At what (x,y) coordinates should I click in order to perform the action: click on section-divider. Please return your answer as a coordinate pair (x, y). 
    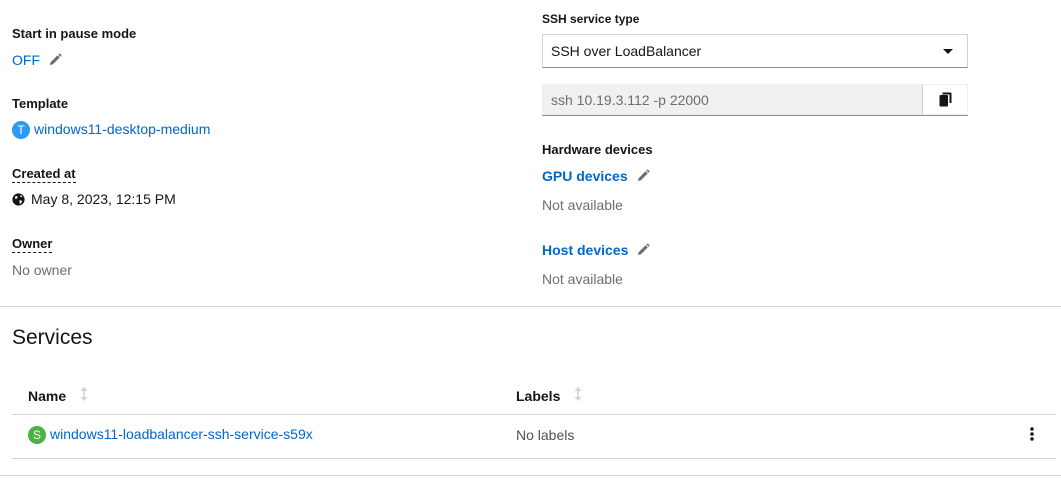
    Looking at the image, I should click on (530, 306).